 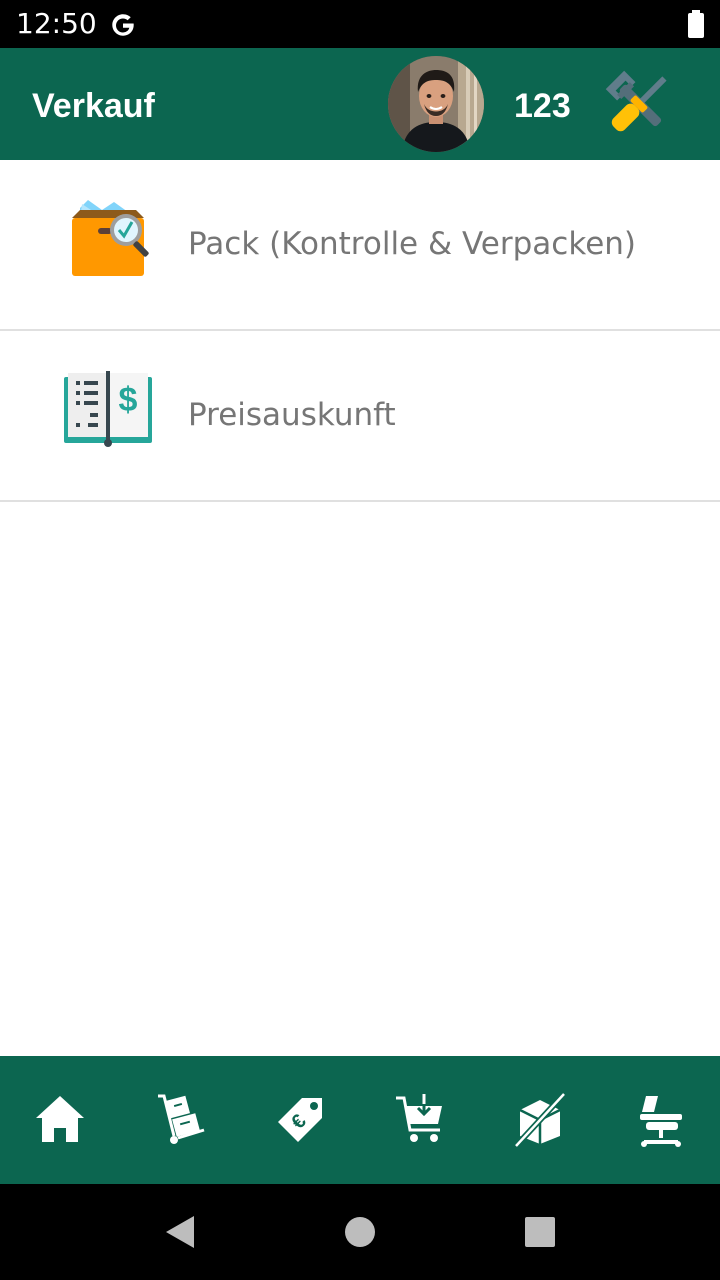 What do you see at coordinates (56, 23) in the screenshot?
I see `status-time: 12:50` at bounding box center [56, 23].